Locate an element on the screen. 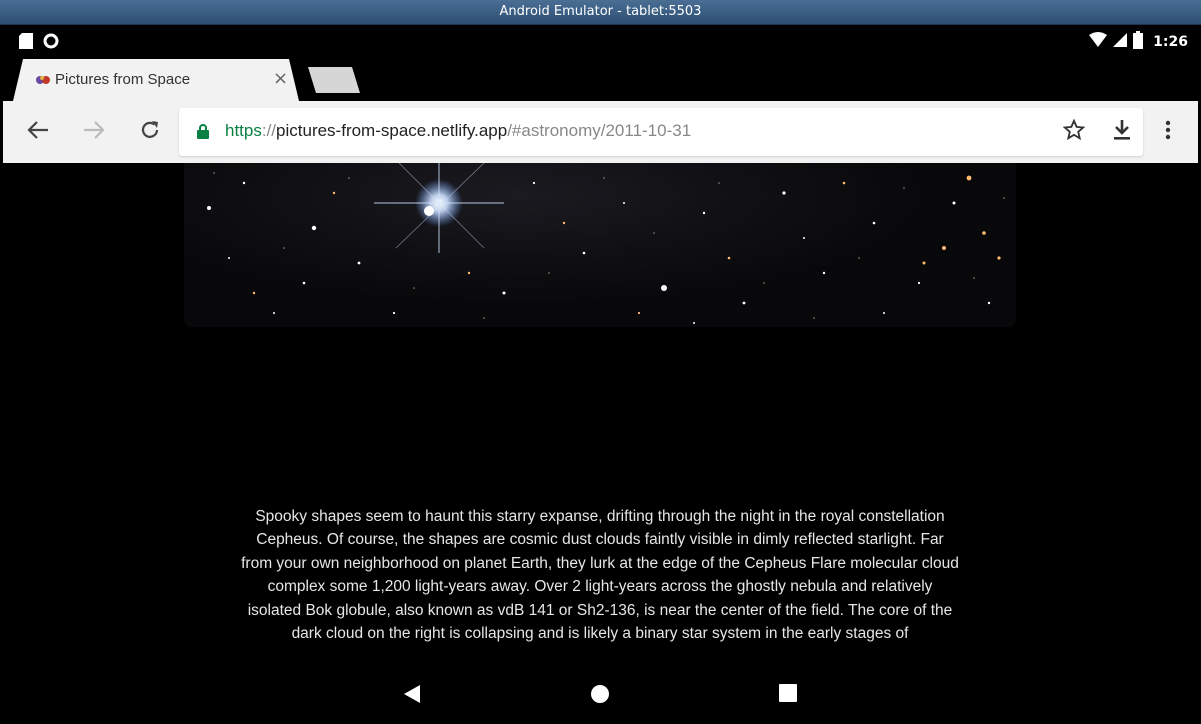  reload-icon is located at coordinates (150, 132).